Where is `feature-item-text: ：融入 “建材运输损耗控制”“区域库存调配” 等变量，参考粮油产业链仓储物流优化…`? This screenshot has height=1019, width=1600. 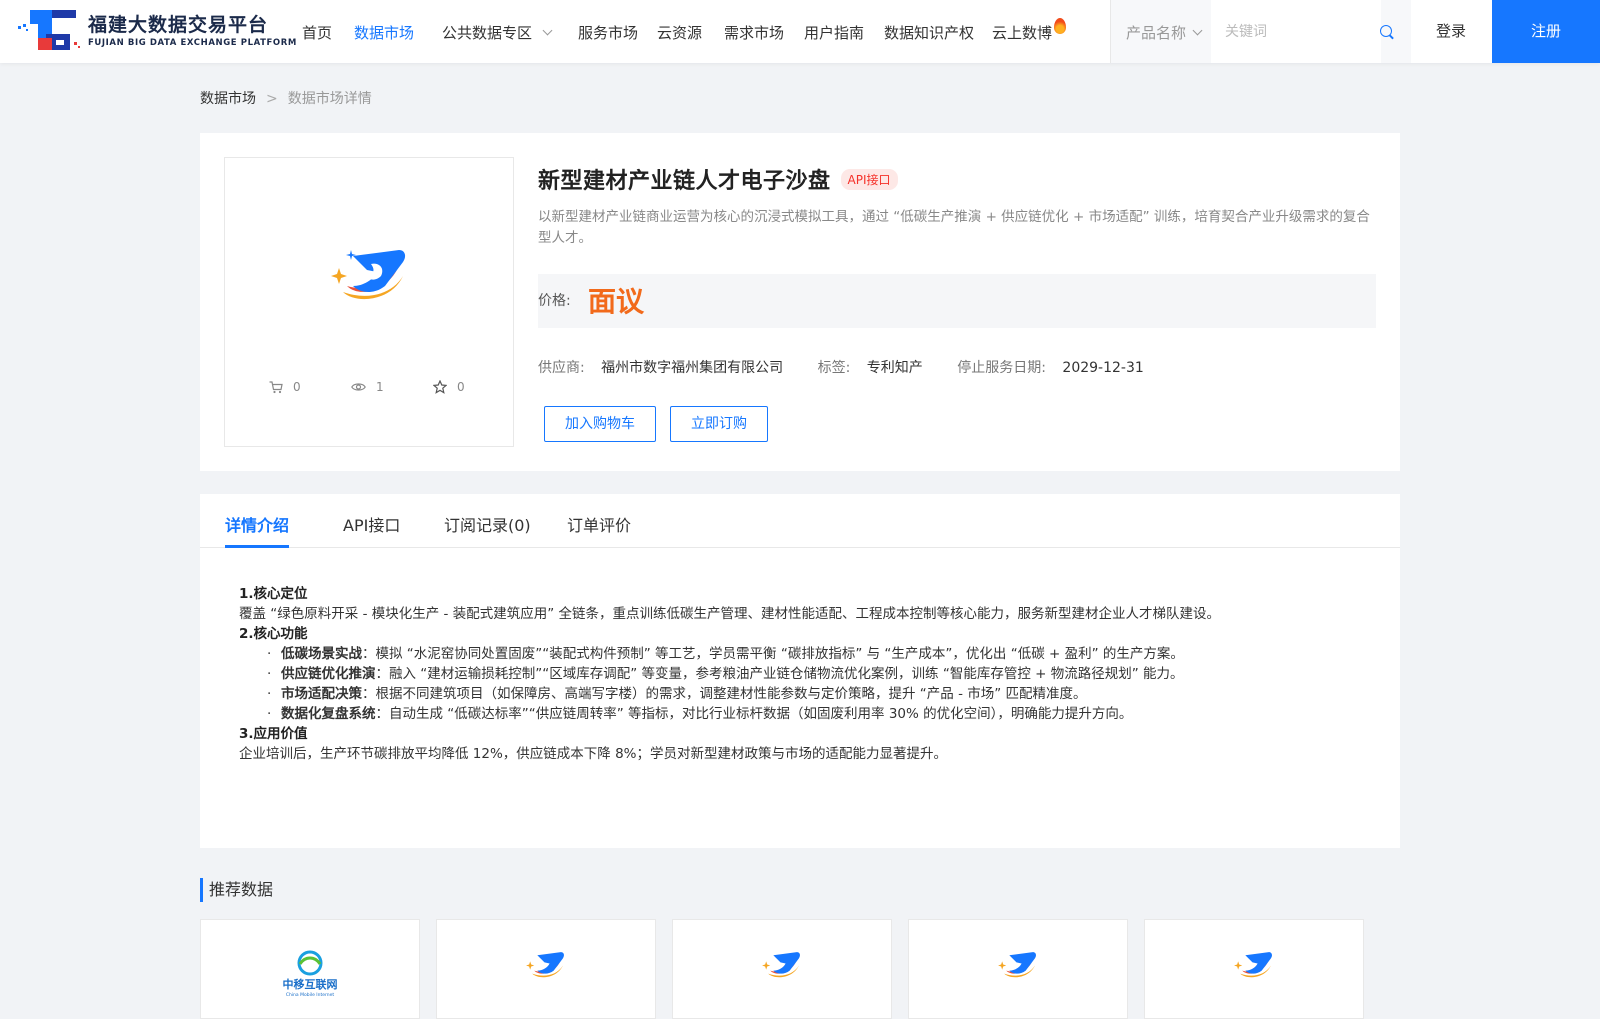
feature-item-text: ：融入 “建材运输损耗控制”“区域库存调配” 等变量，参考粮油产业链仓储物流优化… is located at coordinates (779, 674).